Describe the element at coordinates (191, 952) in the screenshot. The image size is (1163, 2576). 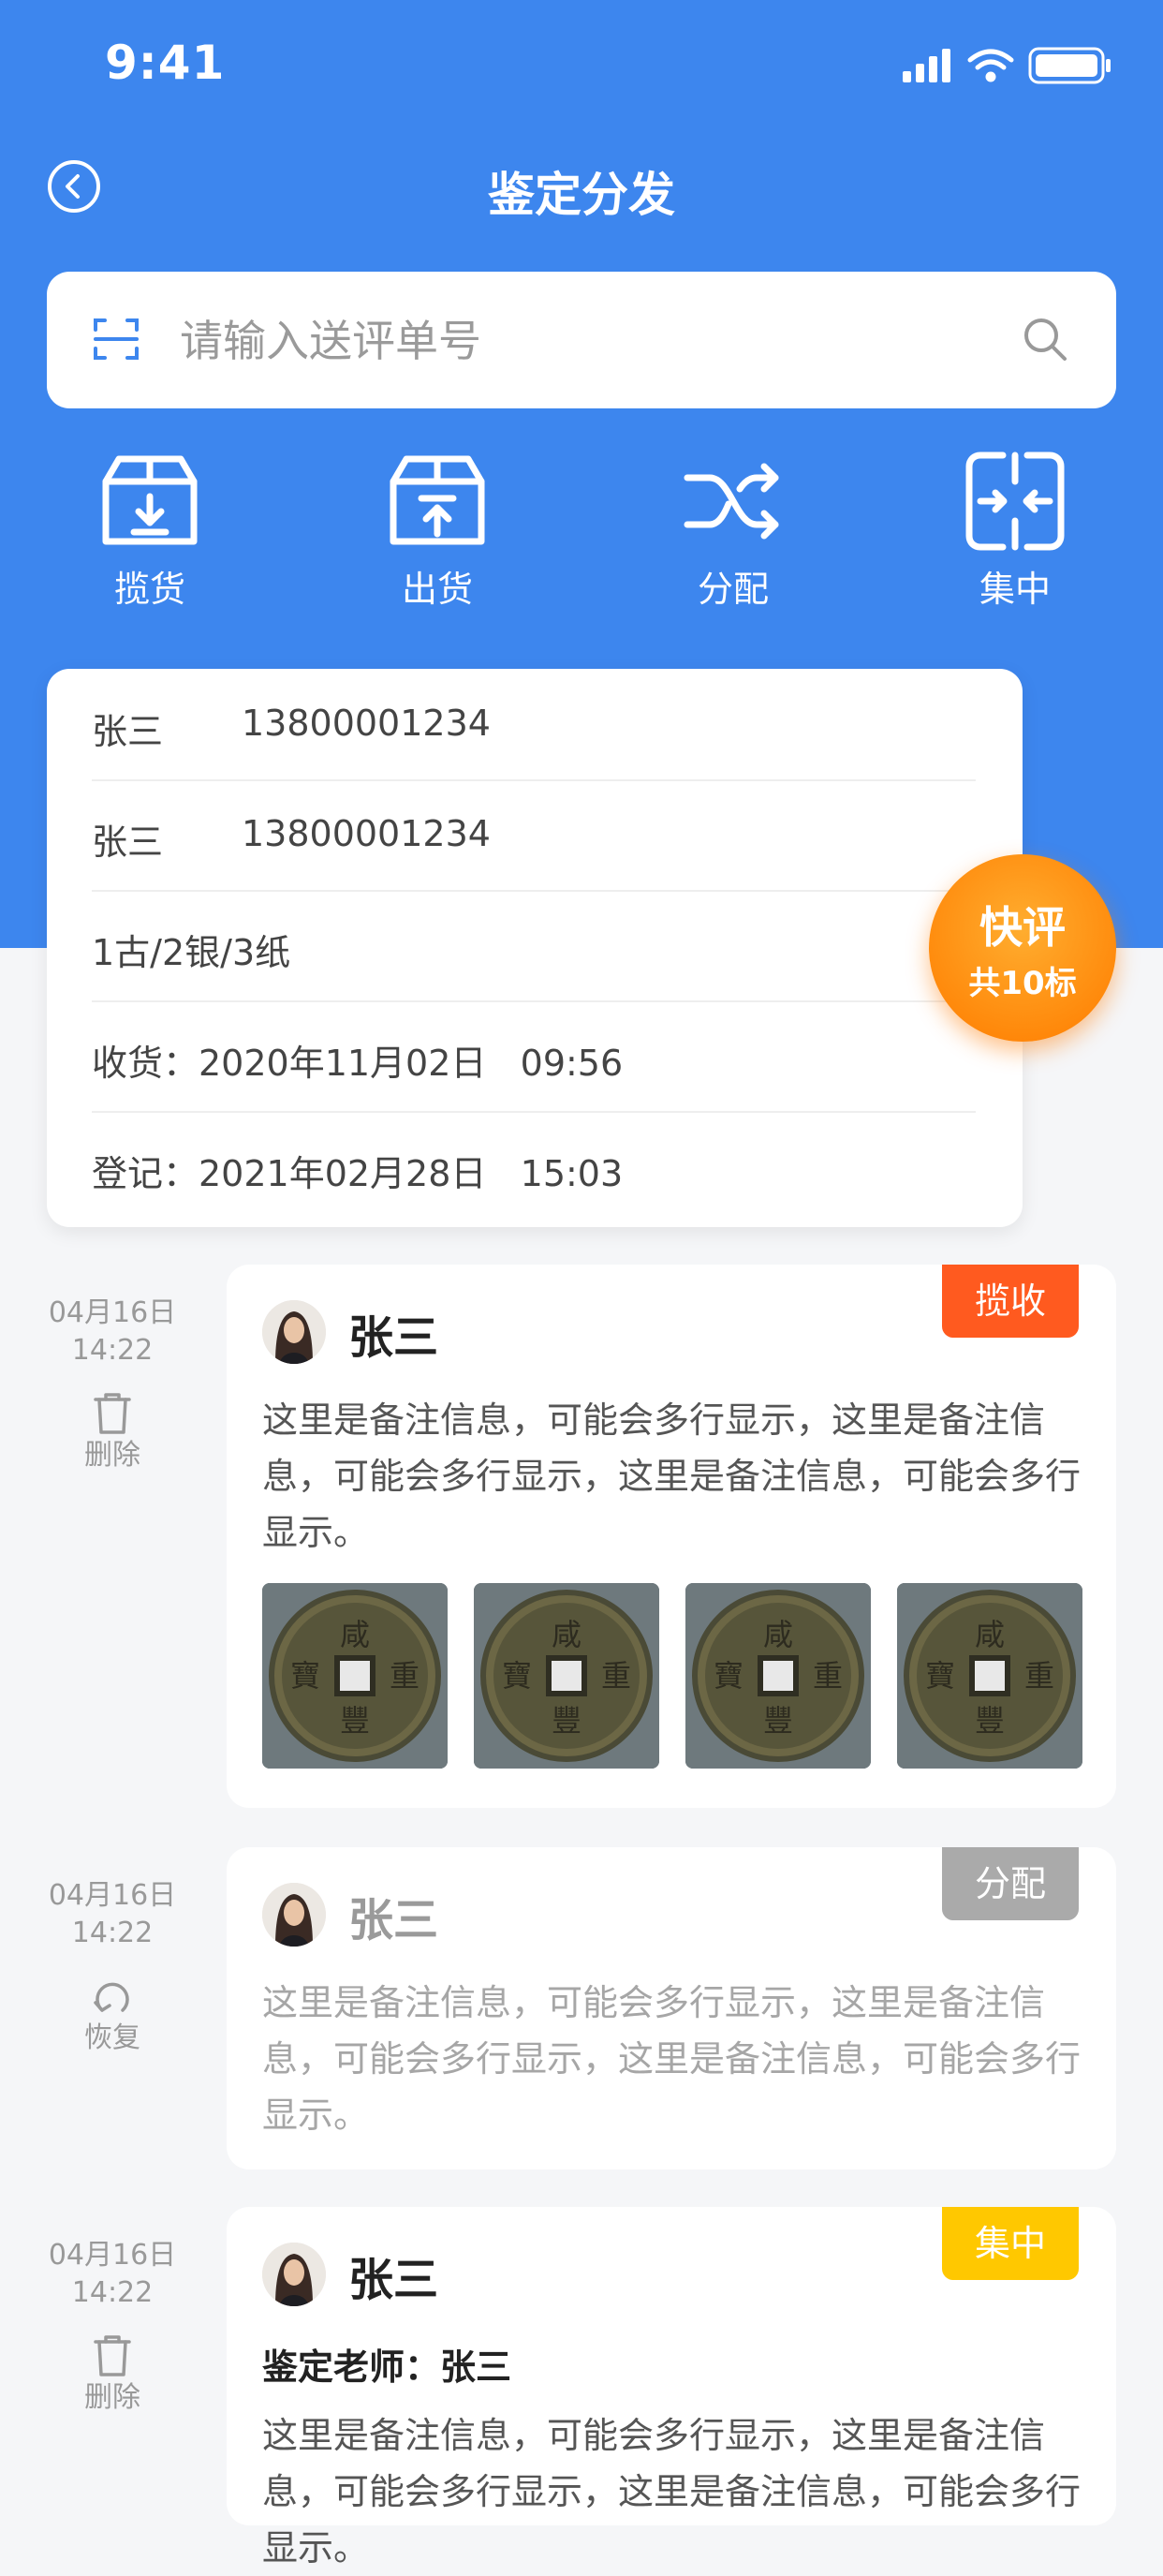
I see `category-text: 1古/2银/3纸` at that location.